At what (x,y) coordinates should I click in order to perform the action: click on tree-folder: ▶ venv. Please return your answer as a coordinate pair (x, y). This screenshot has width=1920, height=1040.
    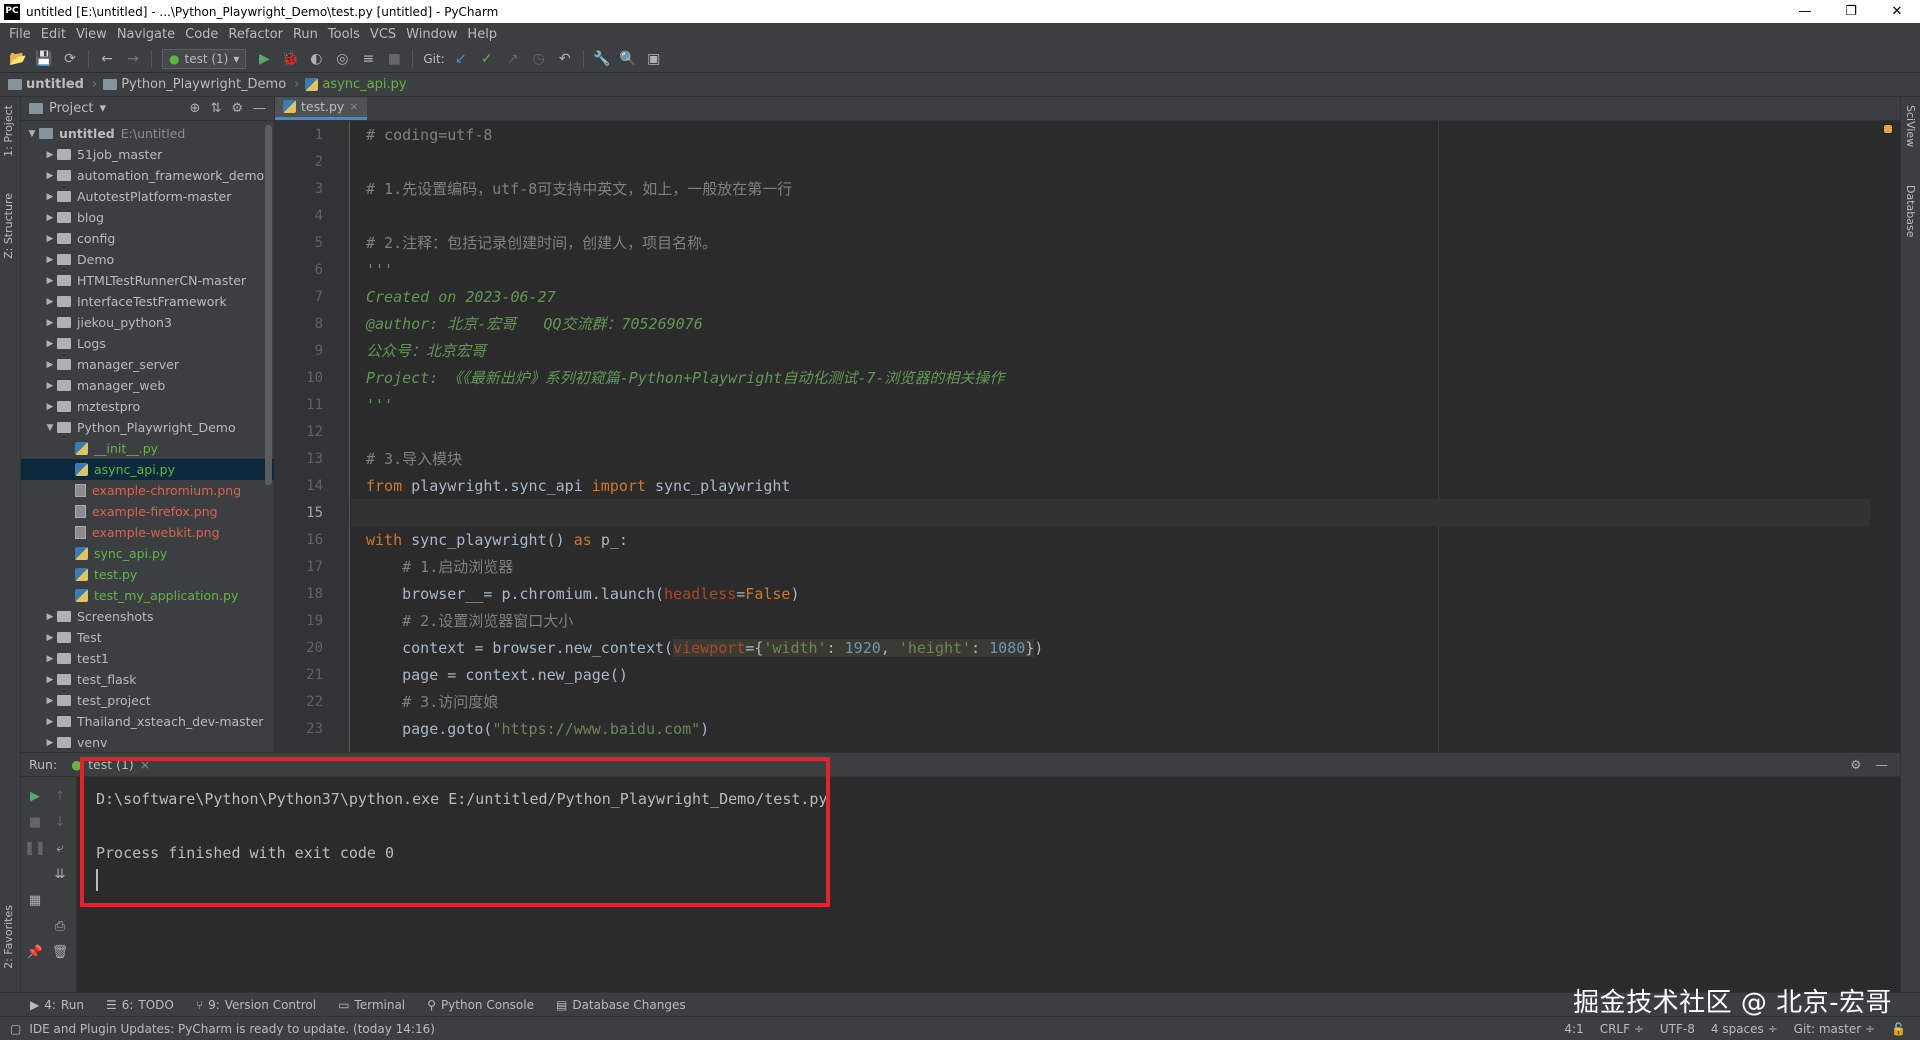
    Looking at the image, I should click on (147, 742).